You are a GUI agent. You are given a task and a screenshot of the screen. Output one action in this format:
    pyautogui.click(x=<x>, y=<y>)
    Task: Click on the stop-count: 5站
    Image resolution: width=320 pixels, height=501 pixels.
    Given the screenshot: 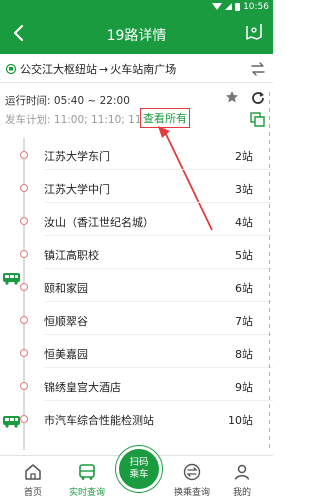 What is the action you would take?
    pyautogui.click(x=244, y=255)
    